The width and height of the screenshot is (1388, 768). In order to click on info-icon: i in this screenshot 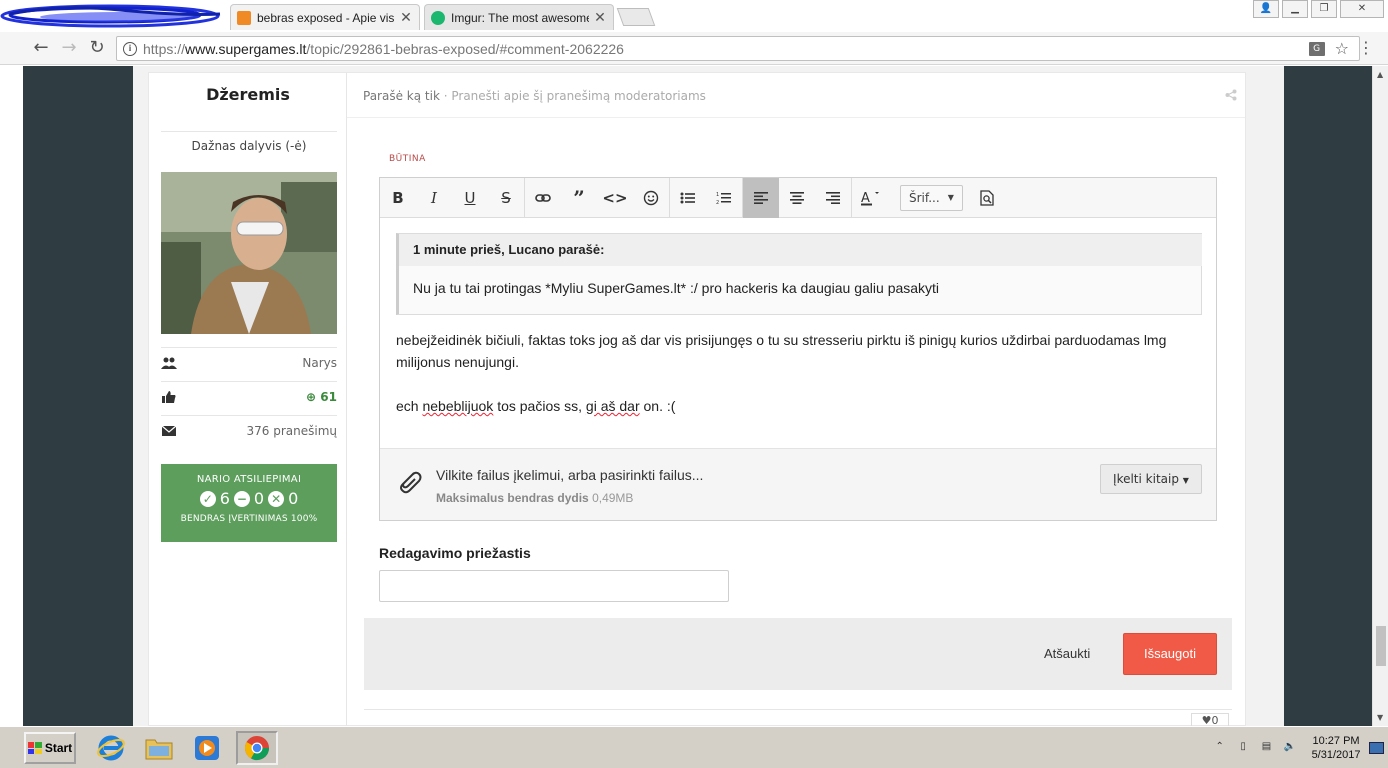, I will do `click(130, 48)`.